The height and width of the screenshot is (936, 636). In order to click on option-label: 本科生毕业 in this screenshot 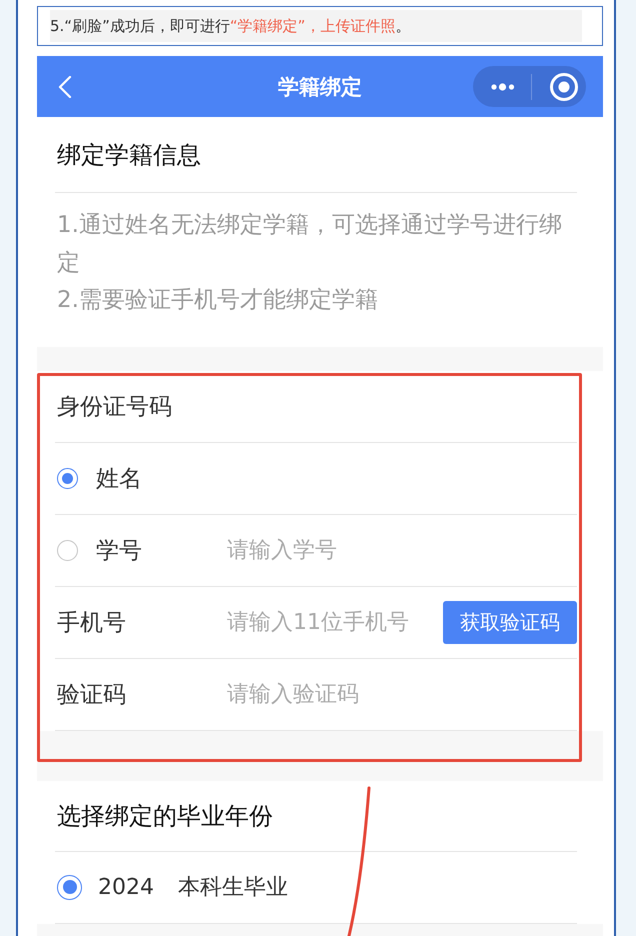, I will do `click(233, 888)`.